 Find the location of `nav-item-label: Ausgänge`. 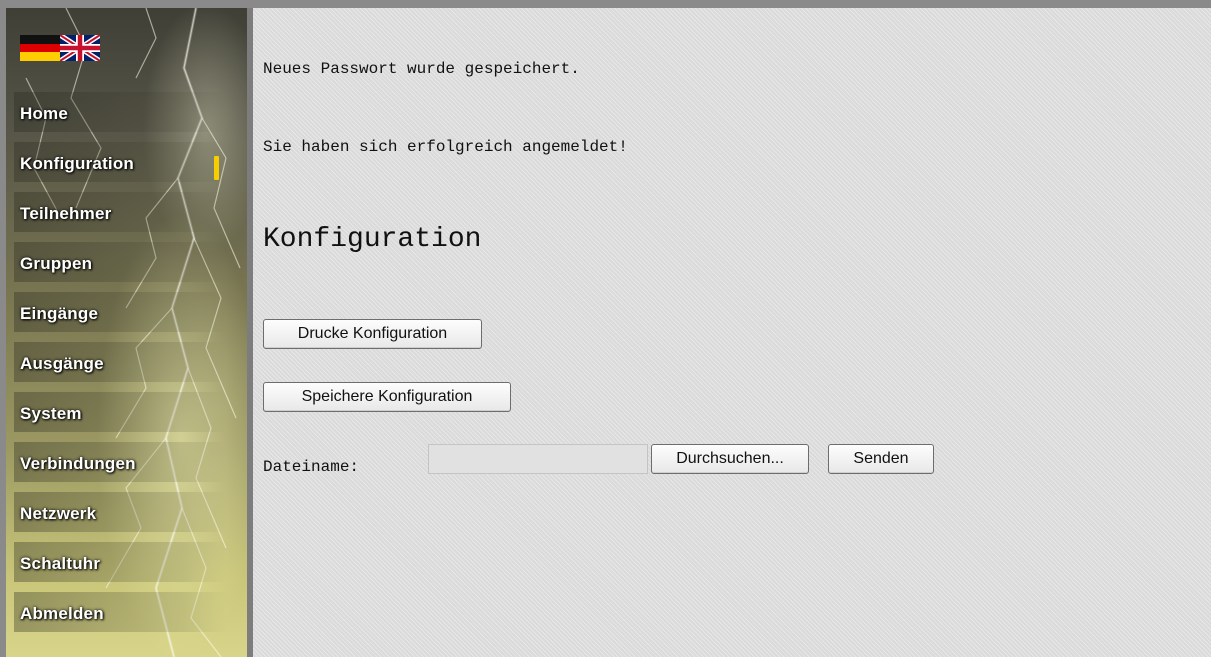

nav-item-label: Ausgänge is located at coordinates (62, 363).